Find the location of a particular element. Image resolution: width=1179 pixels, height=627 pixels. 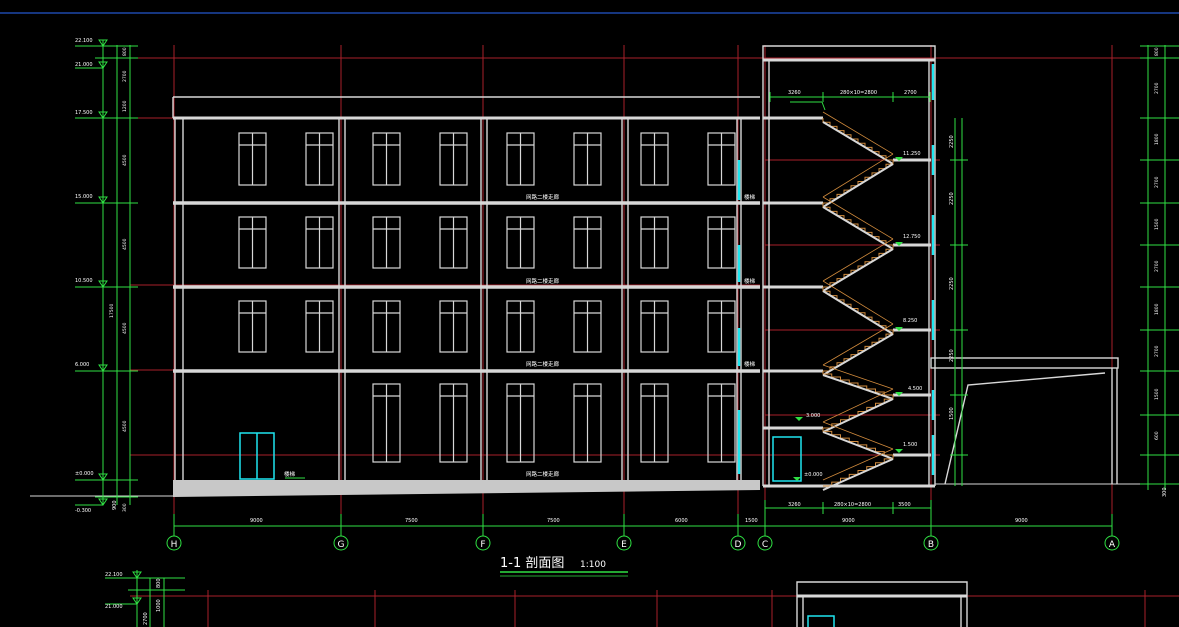

axis-bubble-d: D is located at coordinates (738, 543).